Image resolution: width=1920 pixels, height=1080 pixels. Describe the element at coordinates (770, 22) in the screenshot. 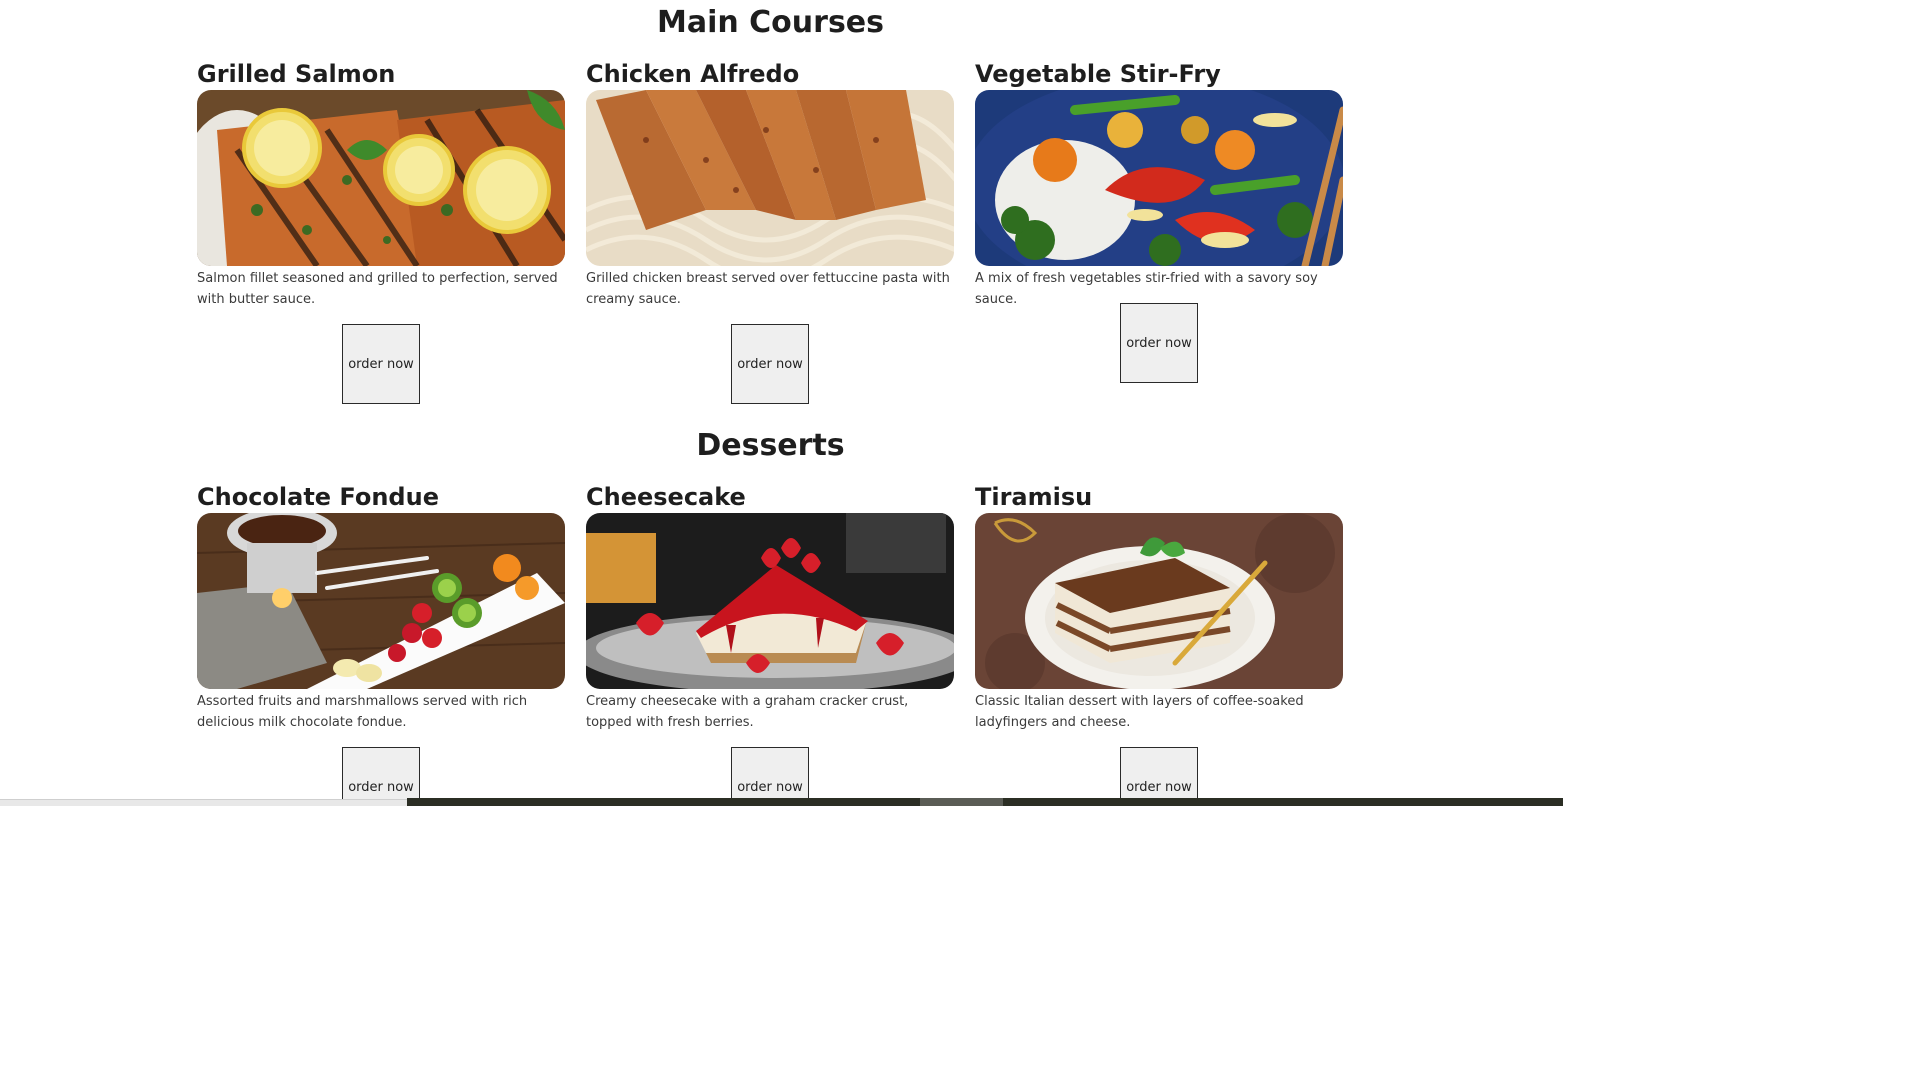

I see `section-title-main-courses: Main Courses` at that location.